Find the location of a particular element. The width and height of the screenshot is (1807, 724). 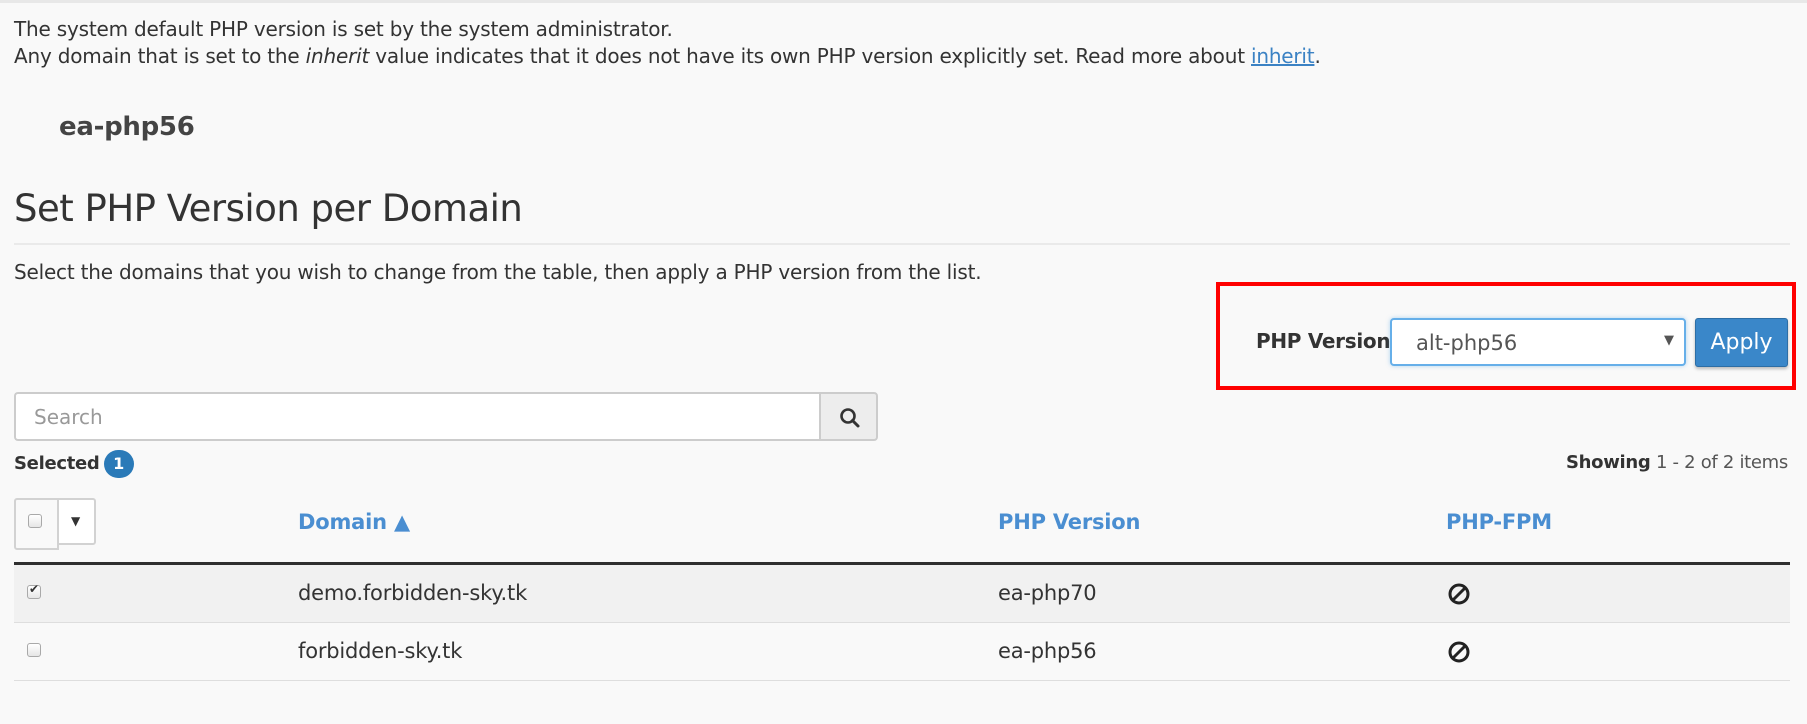

inherit-link: inherit is located at coordinates (1283, 56).